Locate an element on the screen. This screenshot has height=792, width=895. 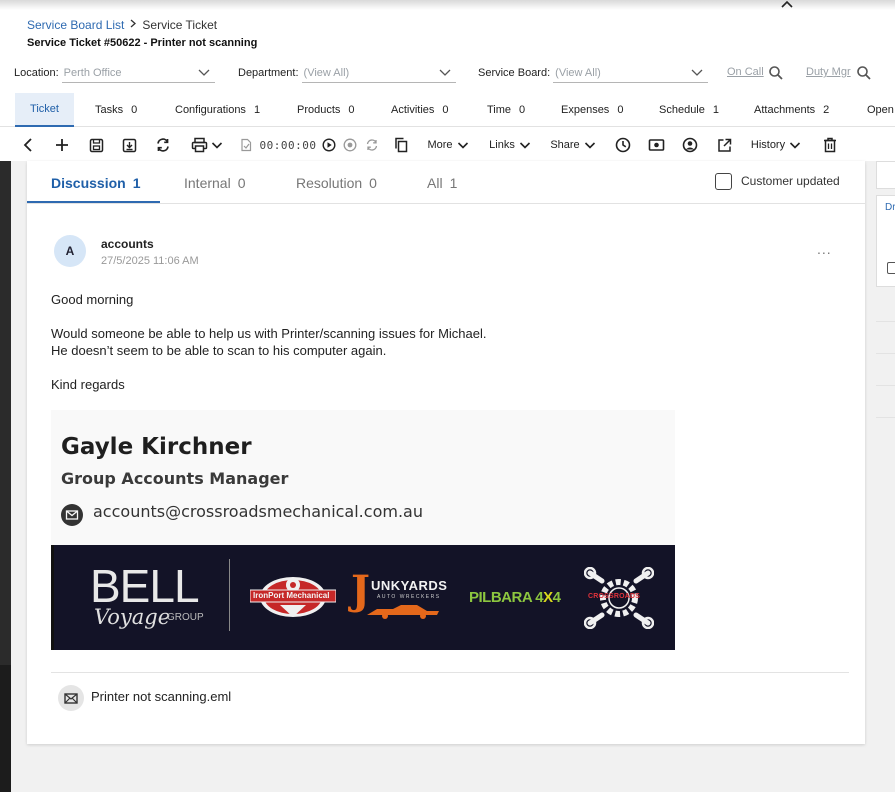
stop-icon is located at coordinates (350, 145).